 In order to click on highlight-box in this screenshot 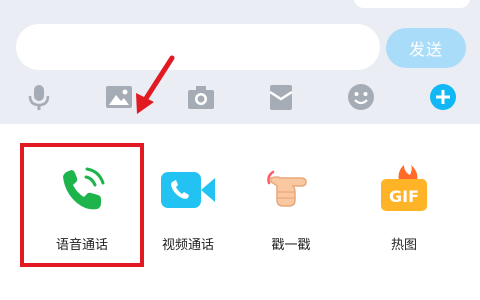, I will do `click(82, 205)`.